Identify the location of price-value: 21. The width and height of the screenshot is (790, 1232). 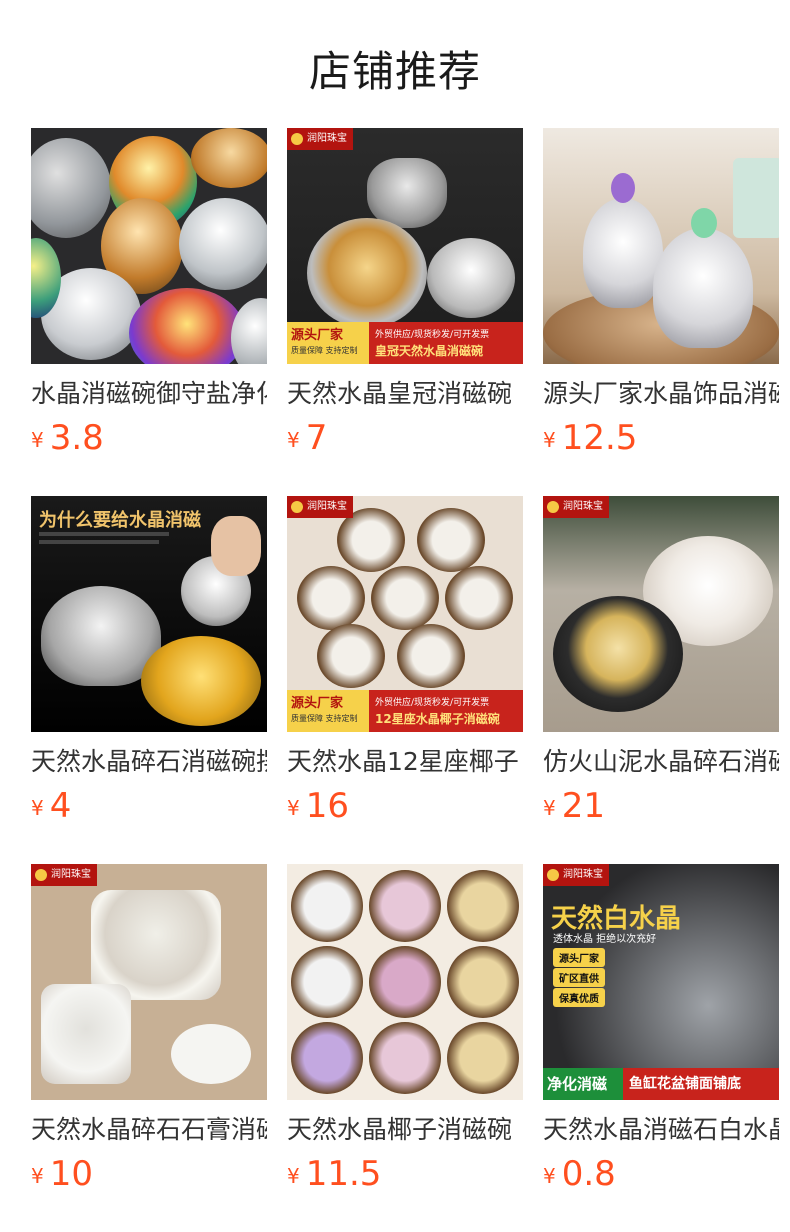
(583, 806).